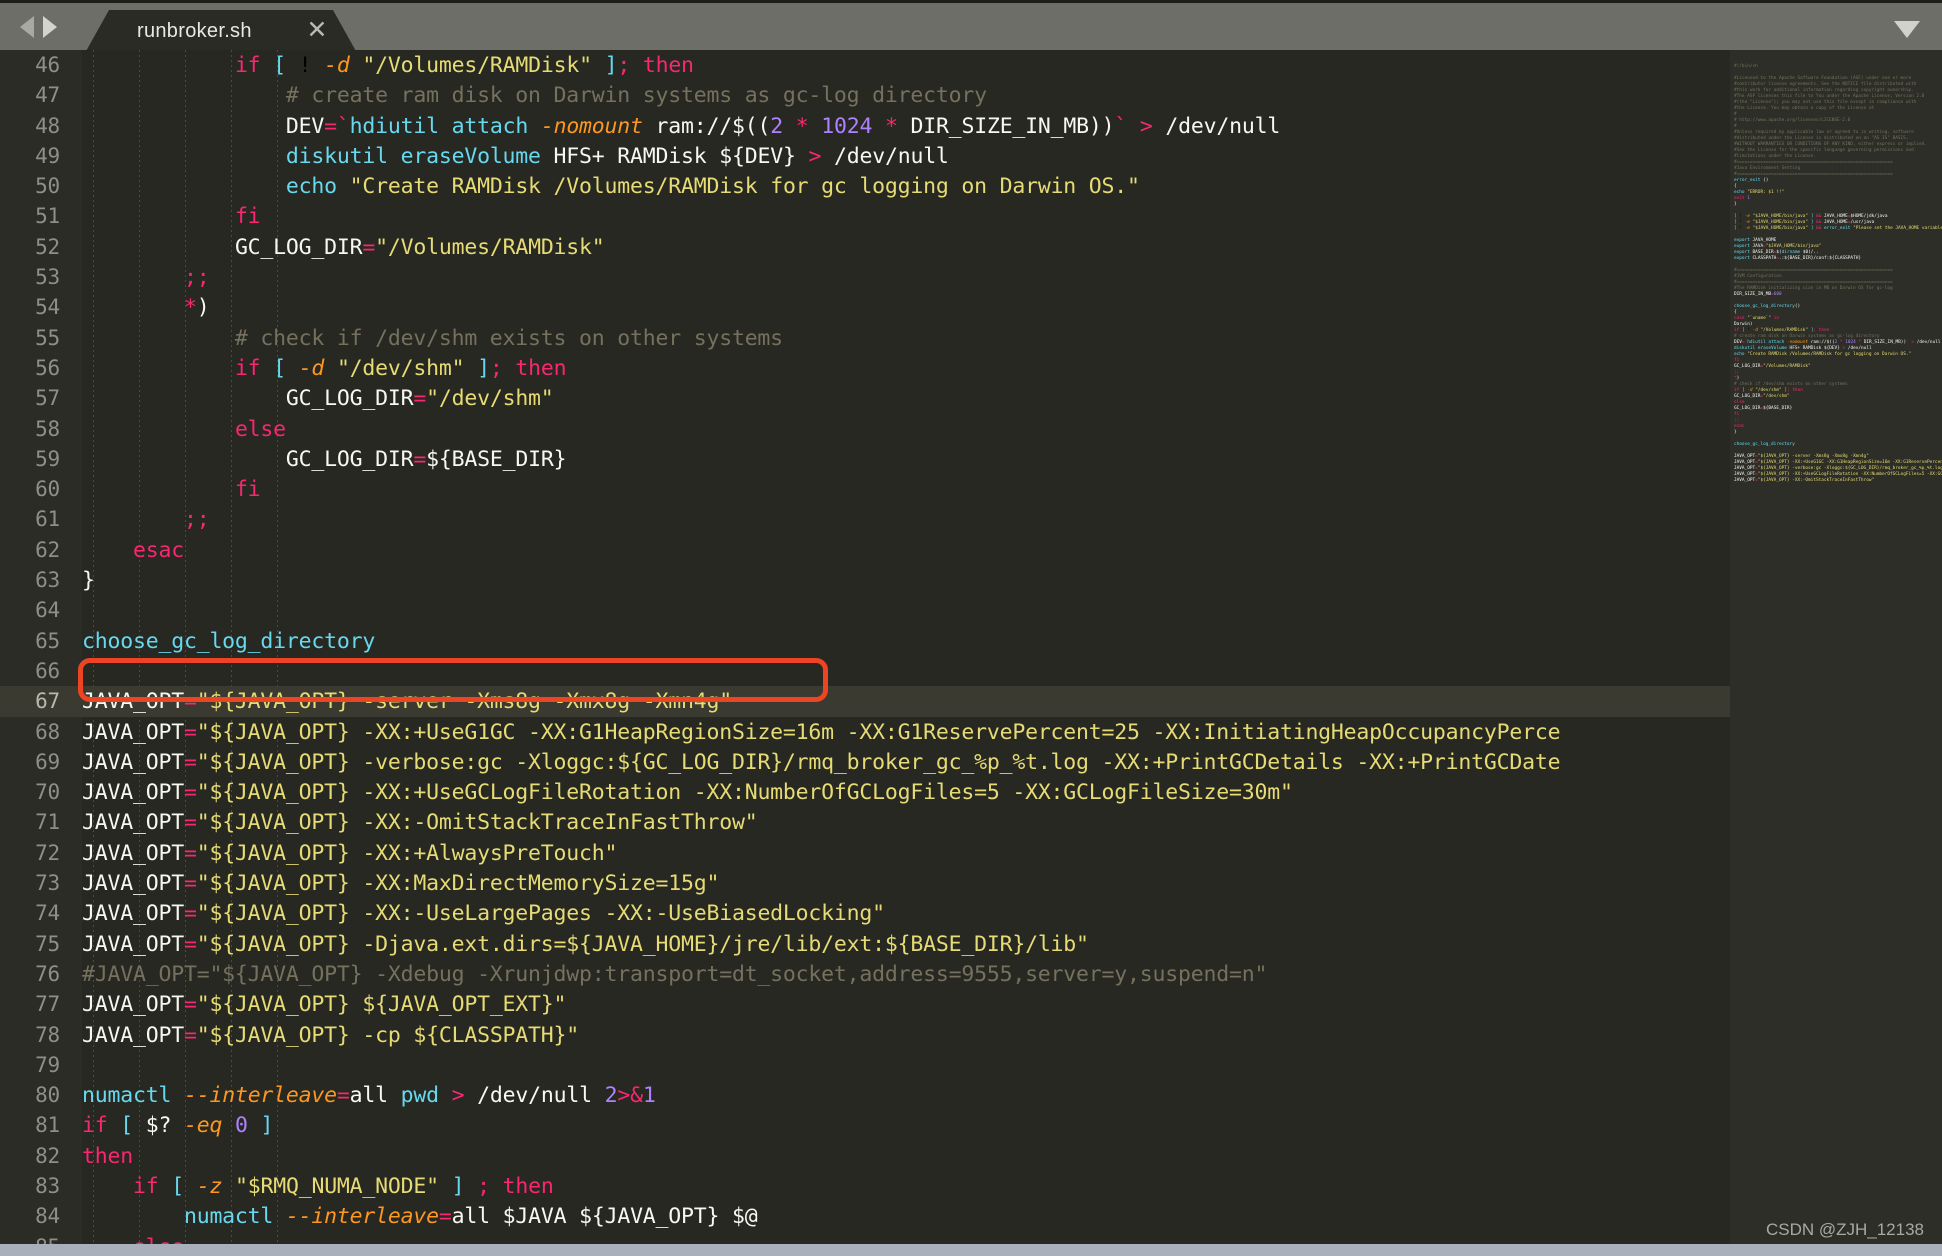 The image size is (1942, 1256). What do you see at coordinates (38, 27) in the screenshot?
I see `navigation-arrows` at bounding box center [38, 27].